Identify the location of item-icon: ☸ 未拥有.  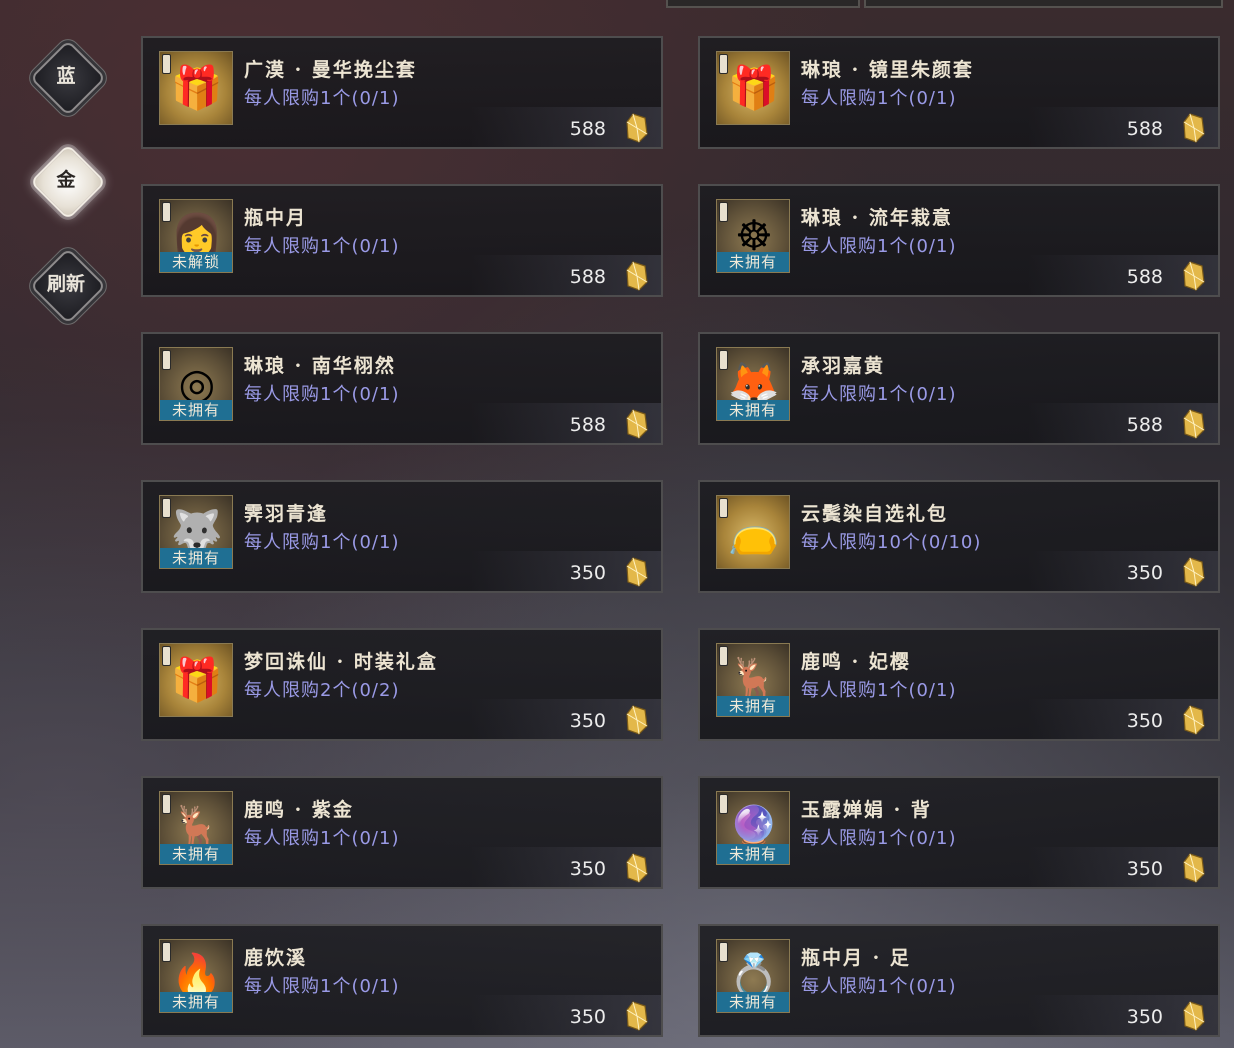
(753, 236).